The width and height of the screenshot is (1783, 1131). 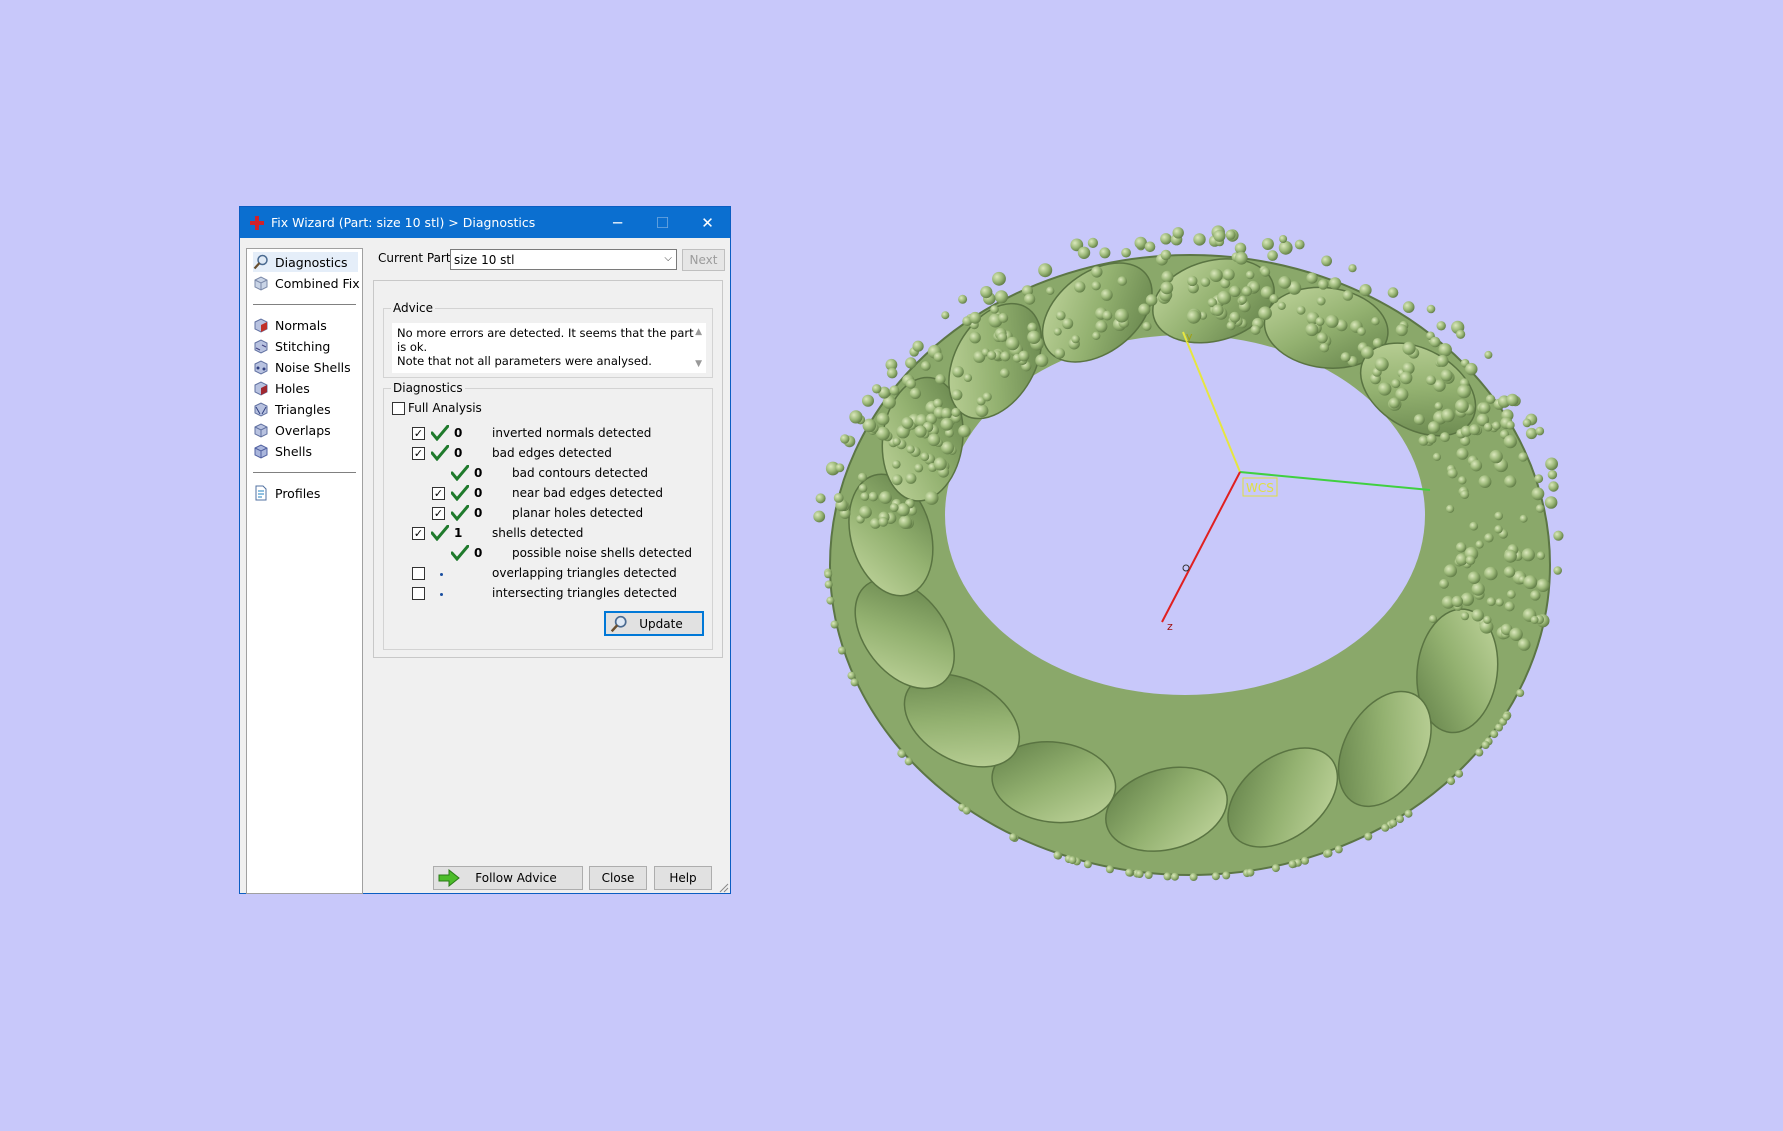 What do you see at coordinates (698, 332) in the screenshot?
I see `scroll-up-icon: ▲` at bounding box center [698, 332].